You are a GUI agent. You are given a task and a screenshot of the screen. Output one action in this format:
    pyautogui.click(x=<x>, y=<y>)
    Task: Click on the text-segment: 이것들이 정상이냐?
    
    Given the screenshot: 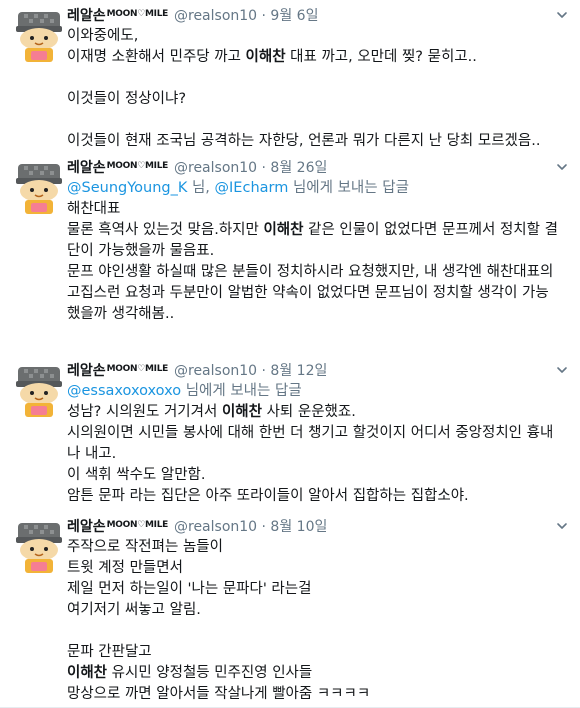 What is the action you would take?
    pyautogui.click(x=127, y=99)
    